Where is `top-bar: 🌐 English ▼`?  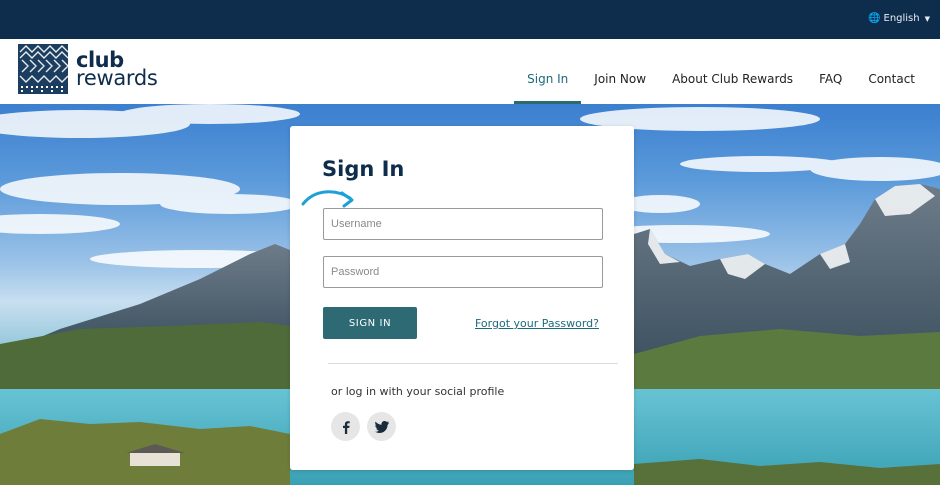 top-bar: 🌐 English ▼ is located at coordinates (470, 19).